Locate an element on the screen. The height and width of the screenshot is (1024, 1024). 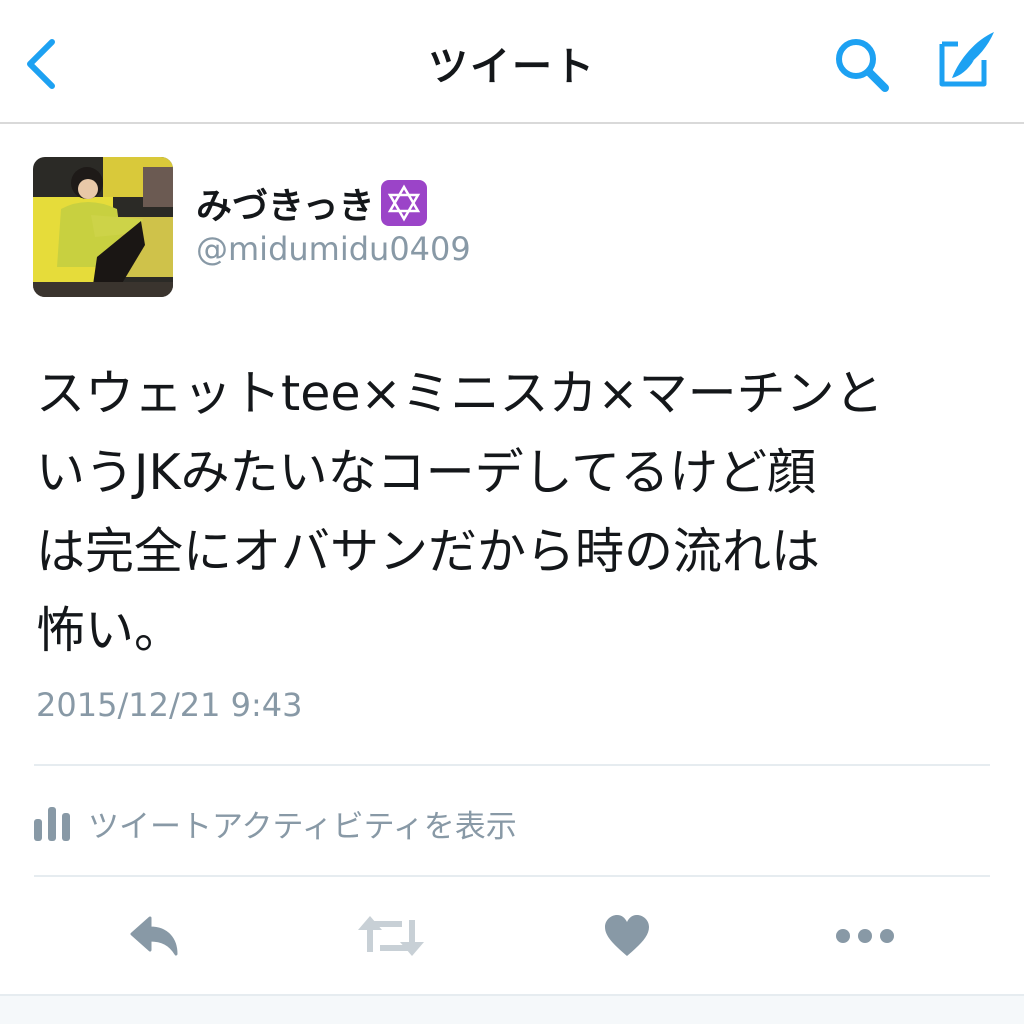
avatar-photo is located at coordinates (103, 227).